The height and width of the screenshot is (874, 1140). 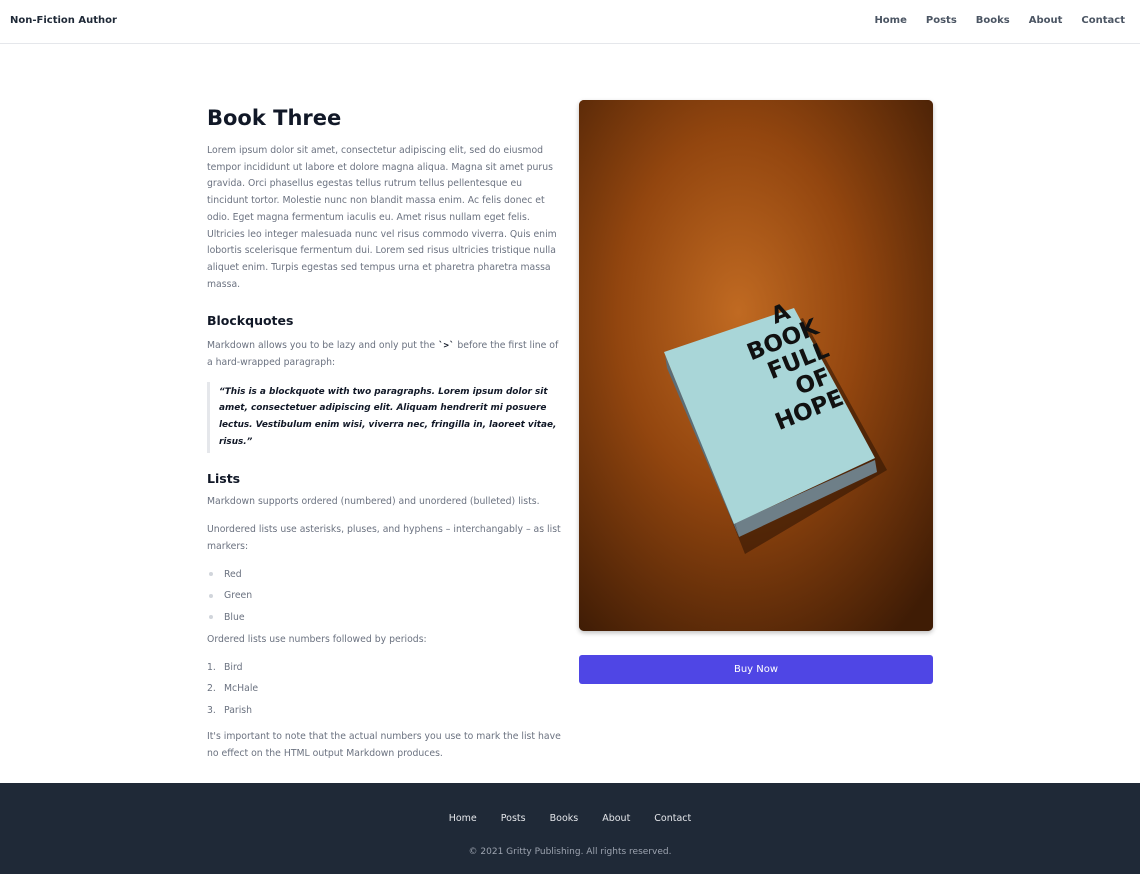 I want to click on main-nav: Home Posts Books About Contact, so click(x=999, y=20).